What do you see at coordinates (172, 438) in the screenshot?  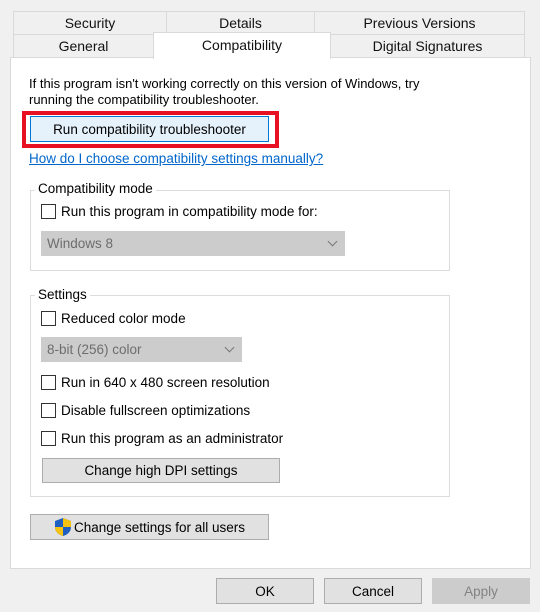 I see `checkbox-label: Run this program as an administrator` at bounding box center [172, 438].